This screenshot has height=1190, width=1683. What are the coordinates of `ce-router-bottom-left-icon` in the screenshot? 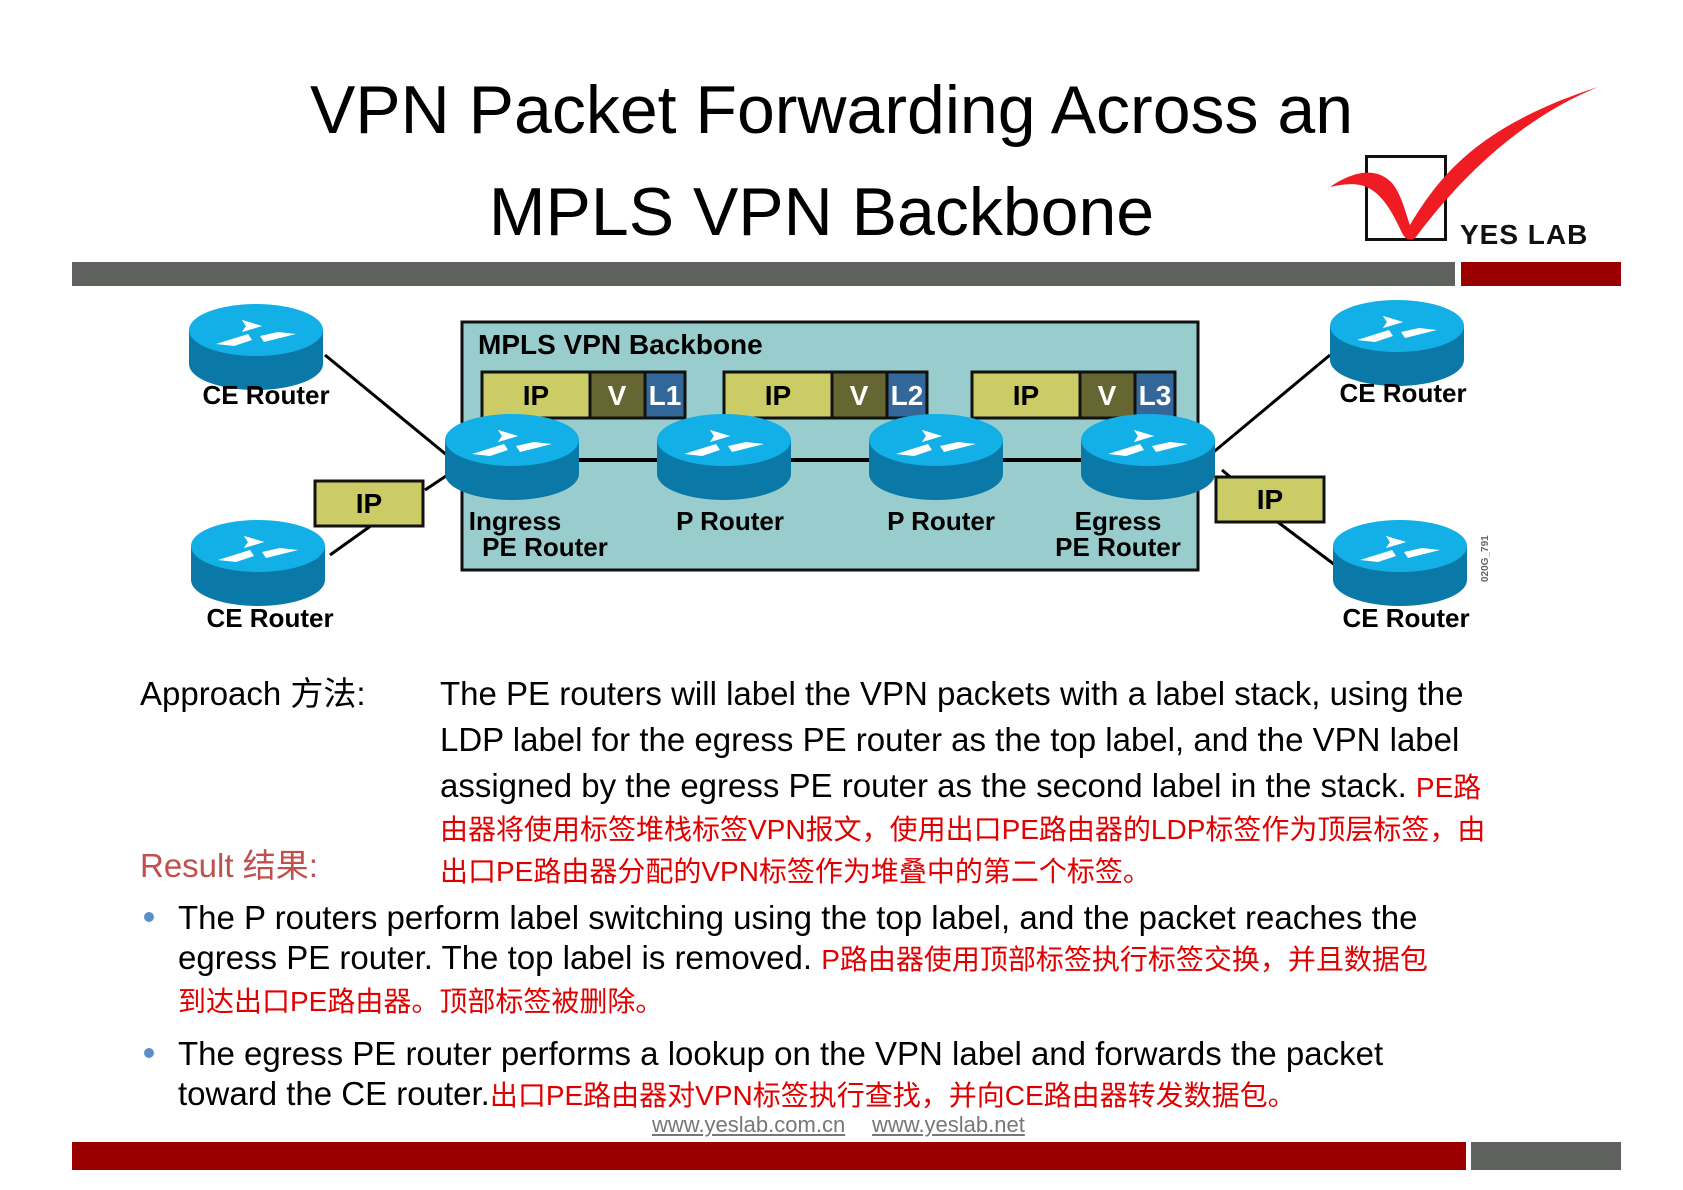 It's located at (258, 563).